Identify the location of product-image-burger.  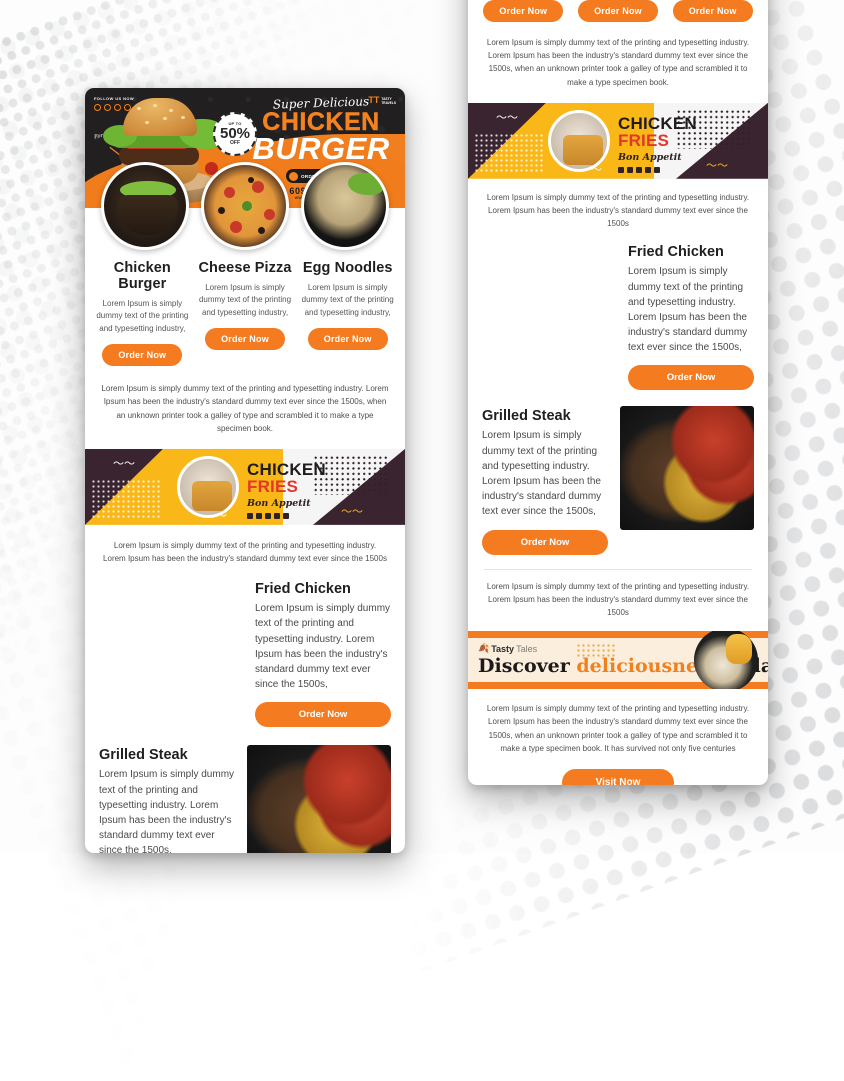
(145, 206).